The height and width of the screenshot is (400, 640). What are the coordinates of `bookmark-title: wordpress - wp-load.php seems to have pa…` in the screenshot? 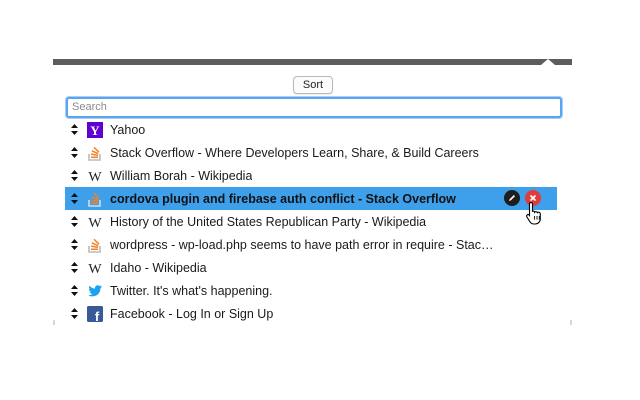 It's located at (302, 244).